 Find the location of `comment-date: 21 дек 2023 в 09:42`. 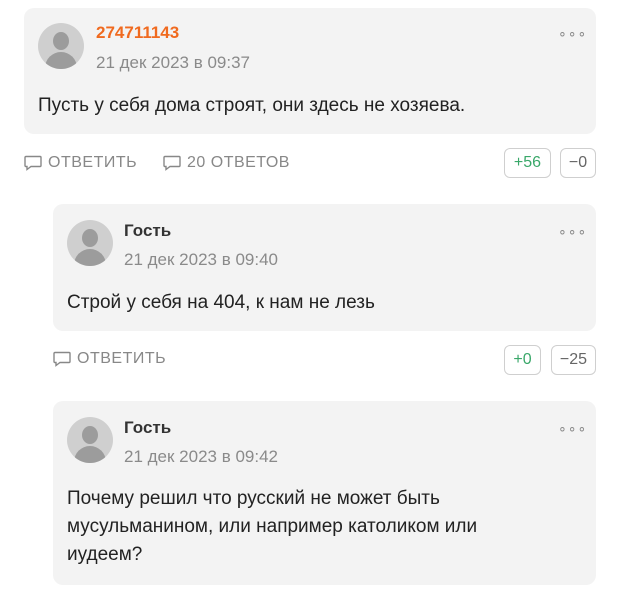

comment-date: 21 дек 2023 в 09:42 is located at coordinates (201, 456).